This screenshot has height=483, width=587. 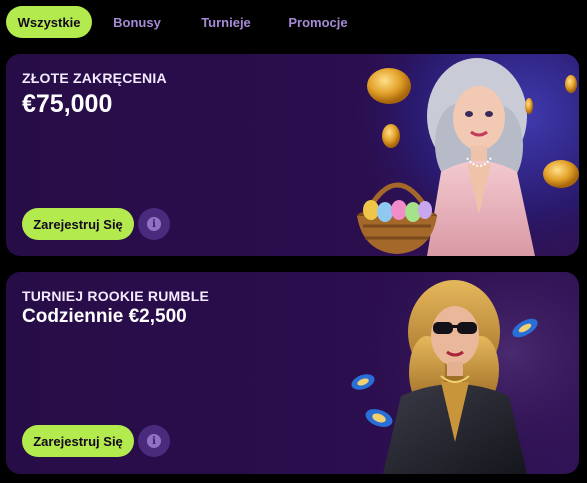 I want to click on promo-amount: €75,000, so click(x=67, y=104).